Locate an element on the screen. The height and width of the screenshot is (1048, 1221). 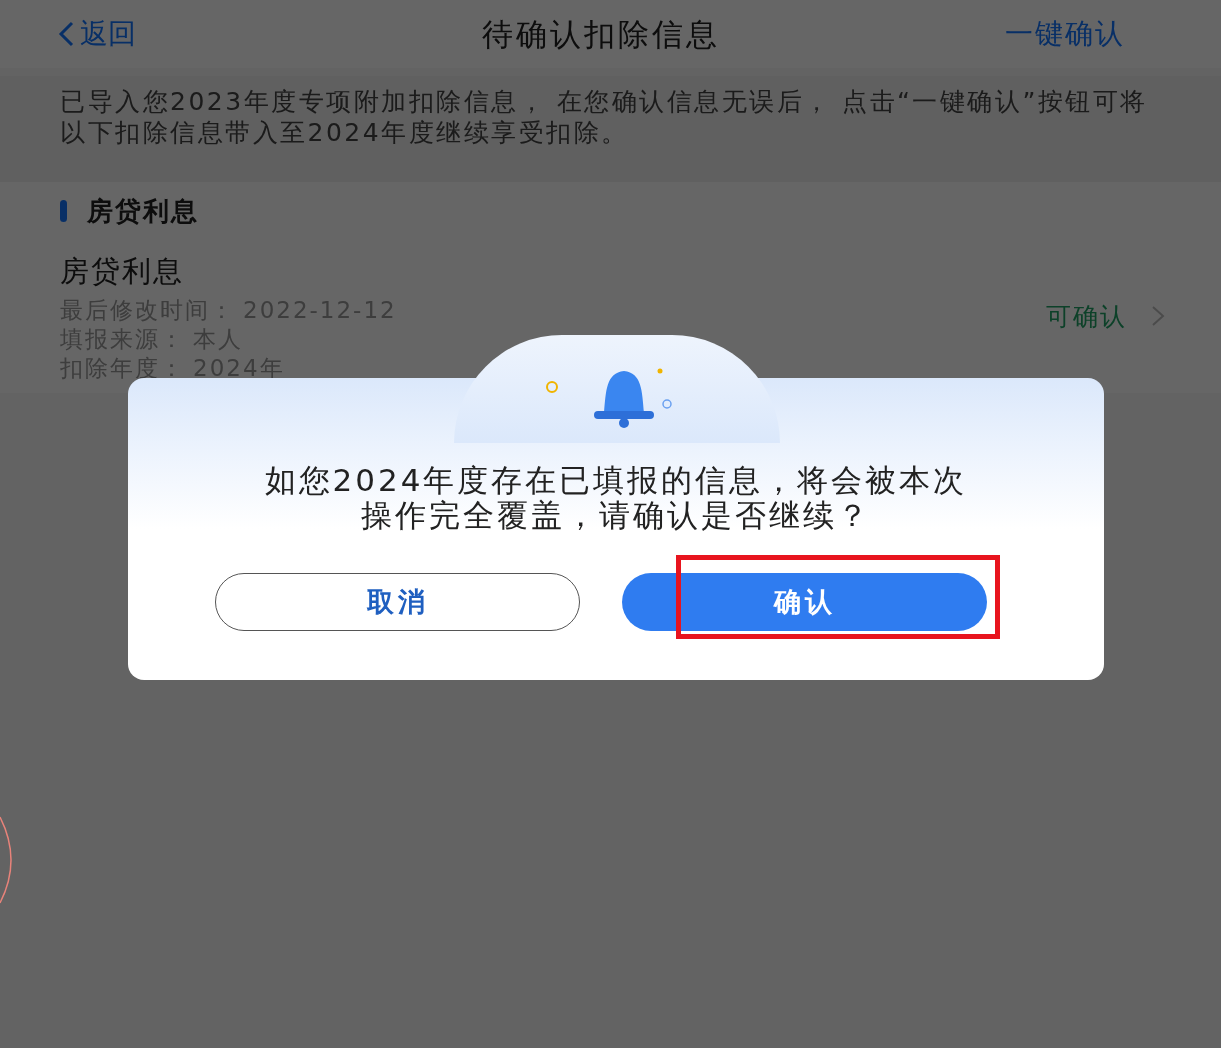
chevron-right-icon is located at coordinates (1158, 316).